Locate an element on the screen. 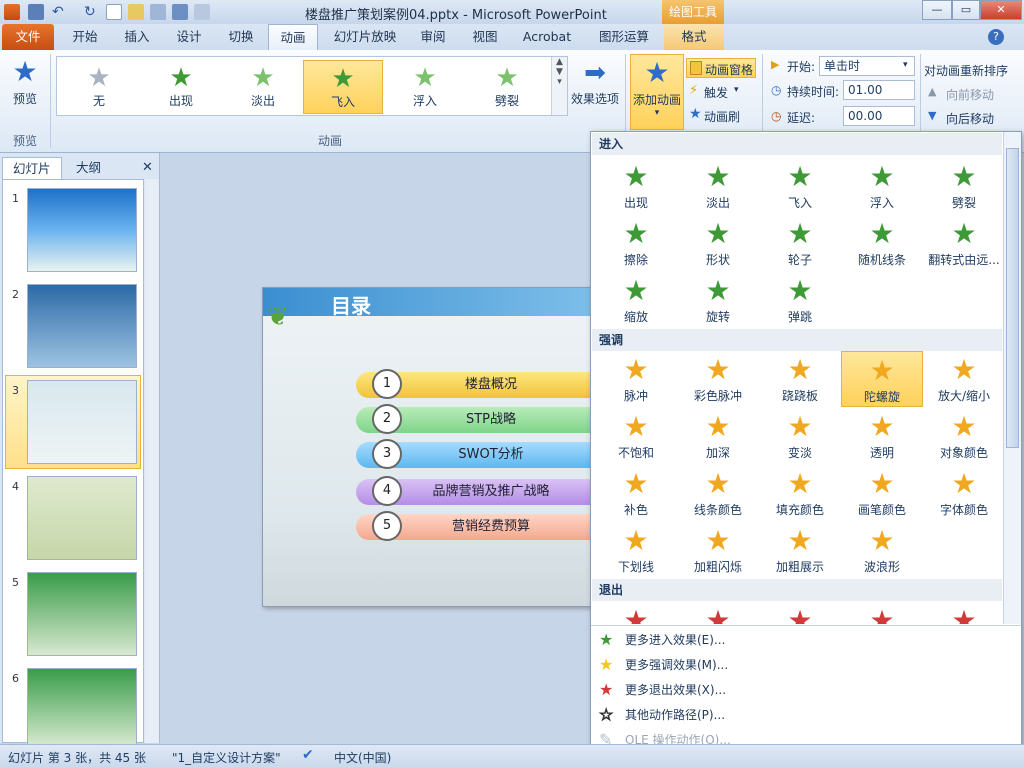 The width and height of the screenshot is (1024, 768). trigger-button: ⚡ 触发 ▾ is located at coordinates (721, 92).